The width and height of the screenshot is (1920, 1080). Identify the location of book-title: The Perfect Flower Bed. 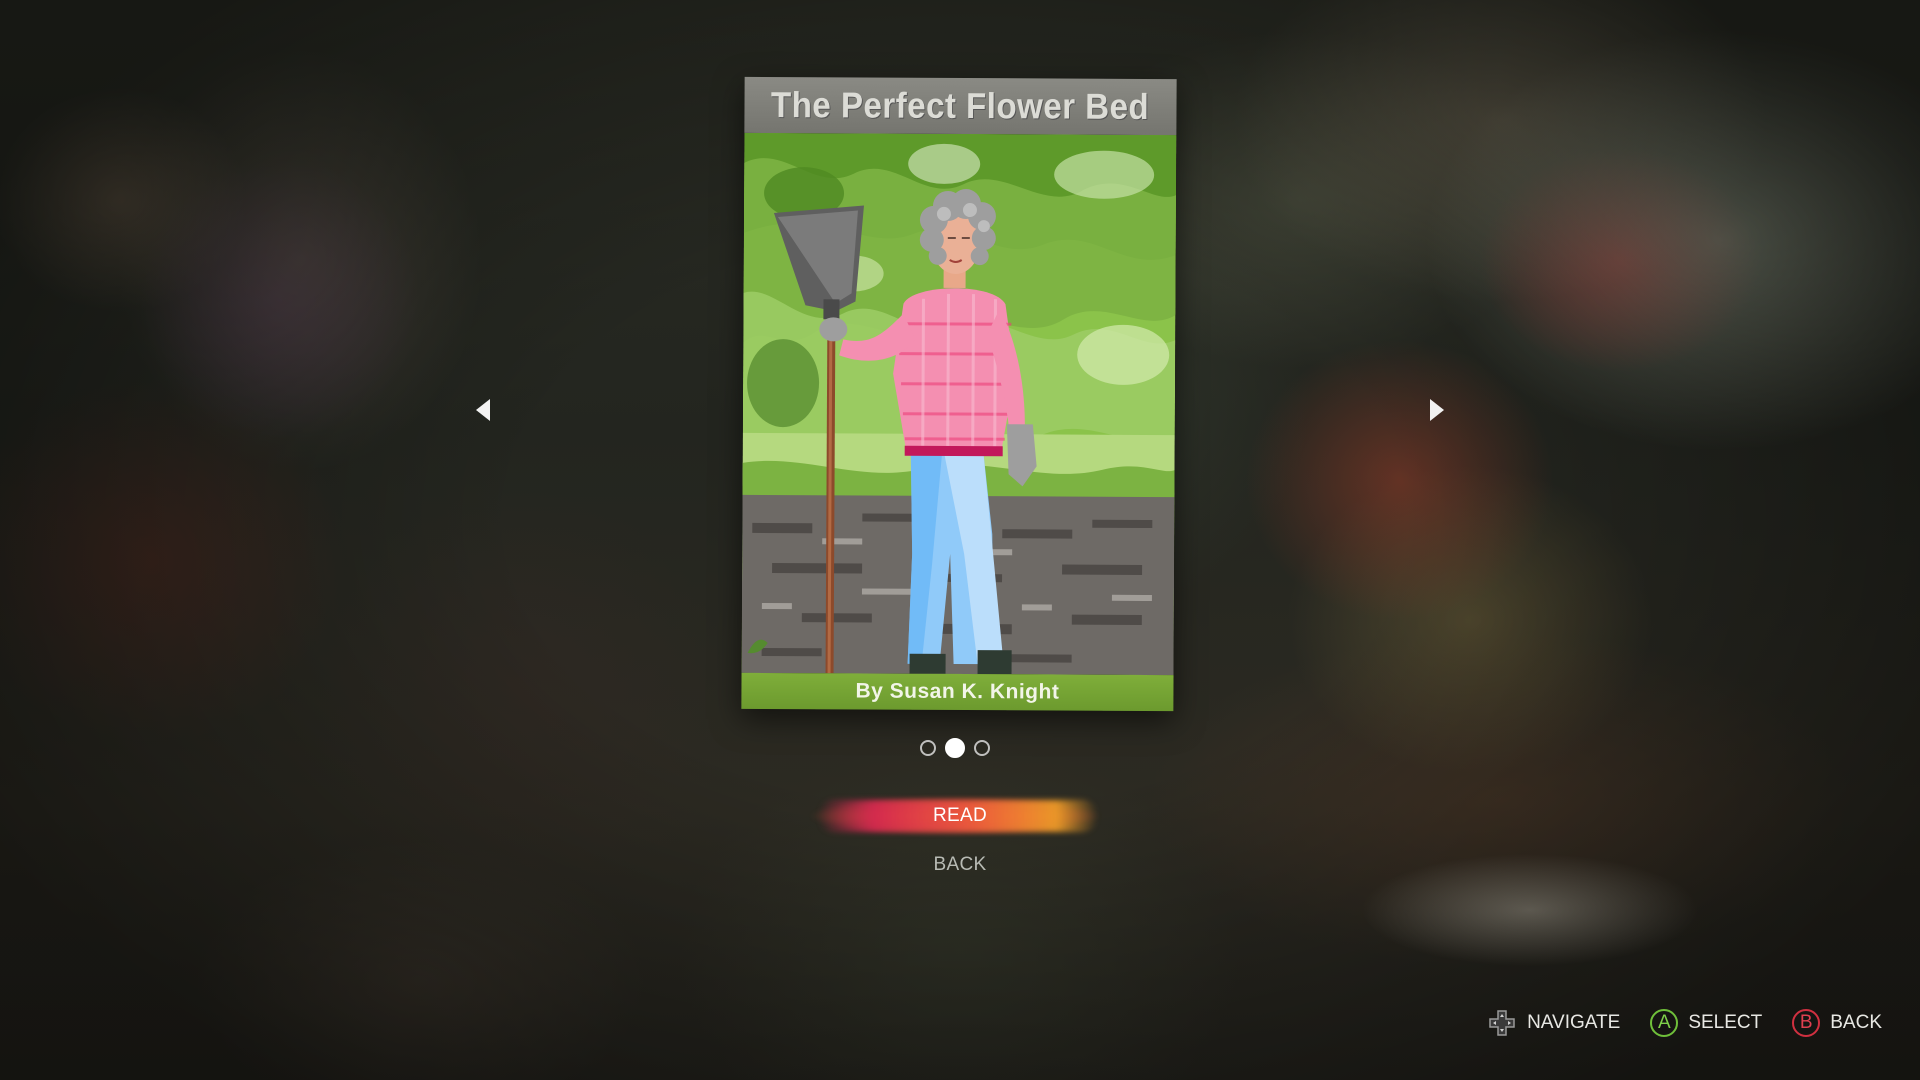
(960, 105).